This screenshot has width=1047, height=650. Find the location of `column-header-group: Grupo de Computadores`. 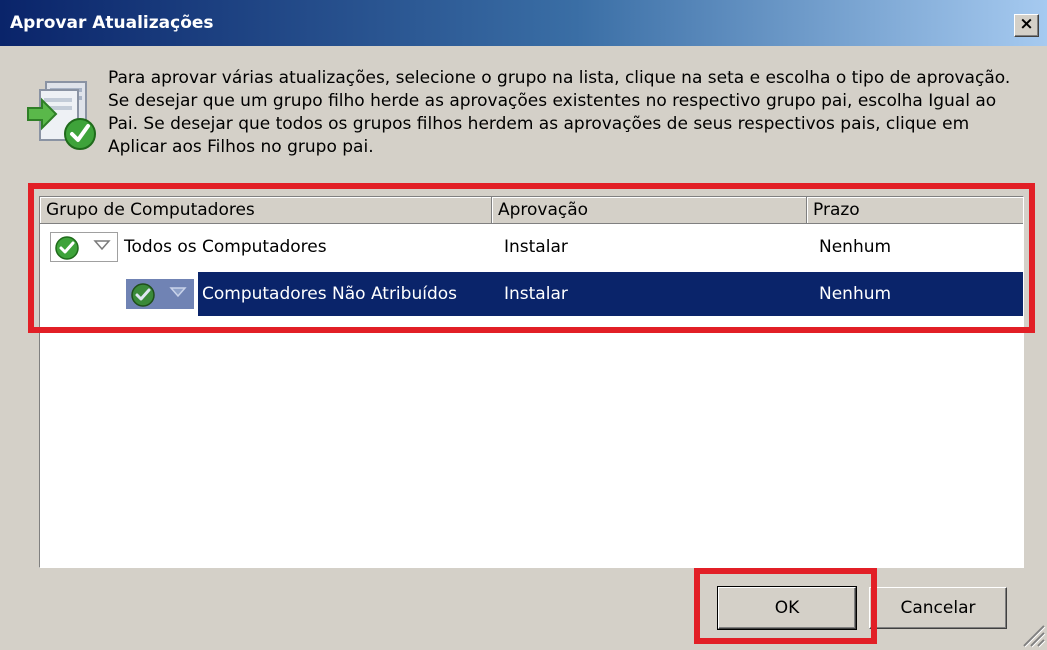

column-header-group: Grupo de Computadores is located at coordinates (266, 210).